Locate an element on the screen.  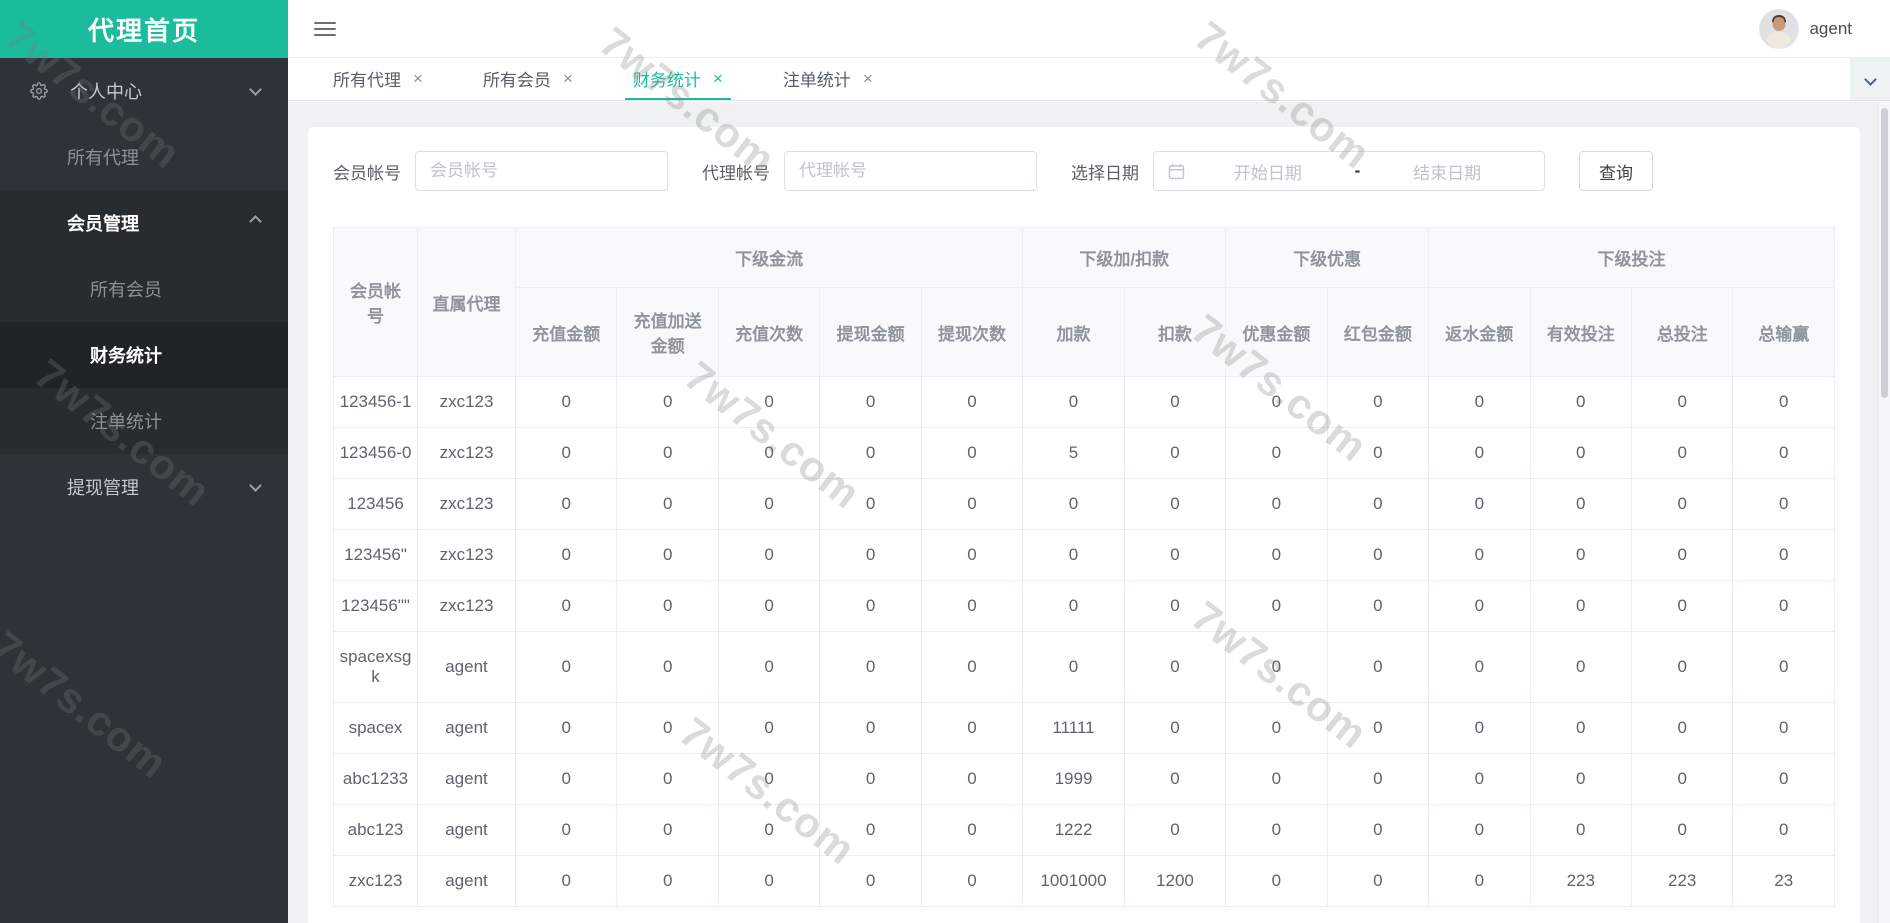
col-recharge-bonus: 充值加送金额 is located at coordinates (667, 332).